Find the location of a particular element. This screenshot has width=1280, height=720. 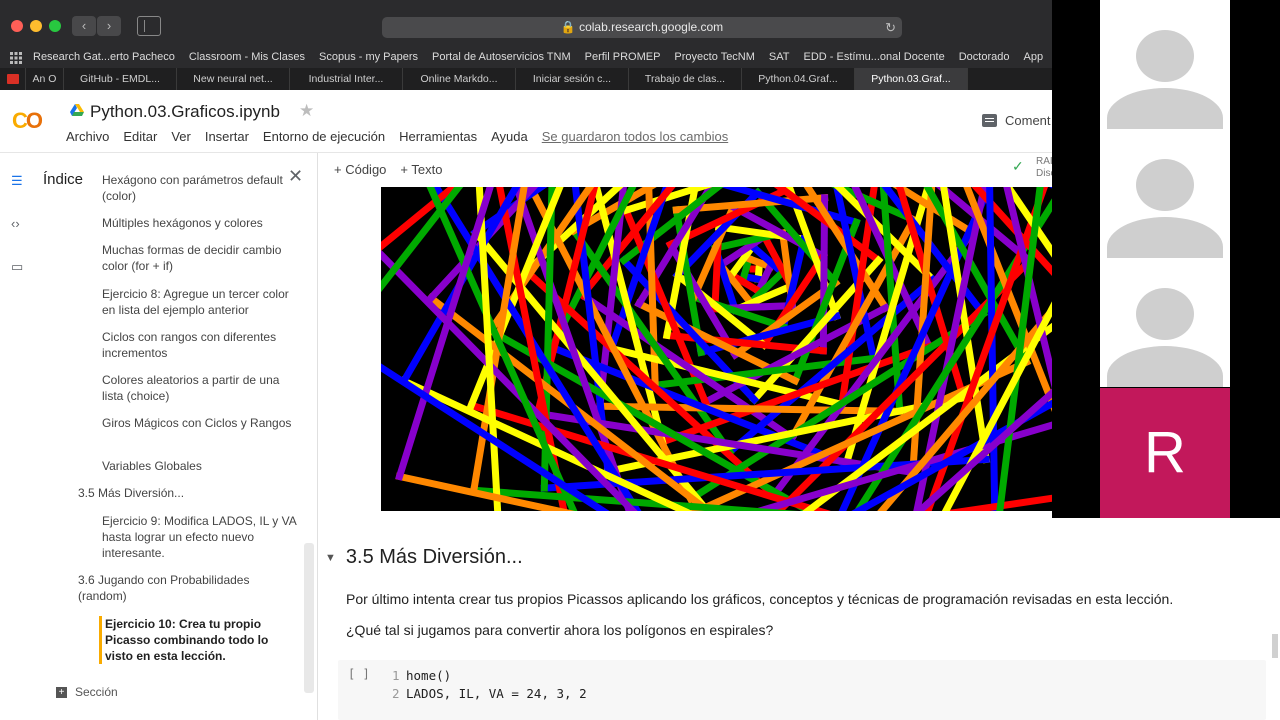

menu-item: Archivo is located at coordinates (87, 136).